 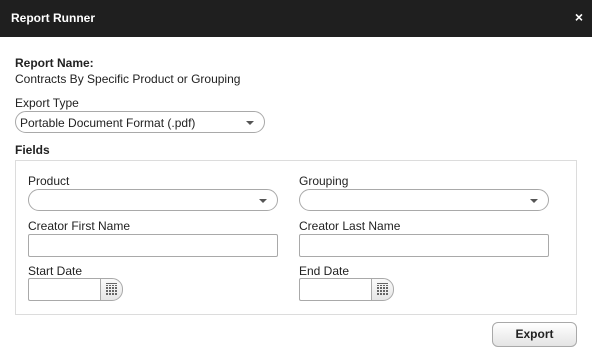 I want to click on close-icon: ×, so click(x=579, y=17).